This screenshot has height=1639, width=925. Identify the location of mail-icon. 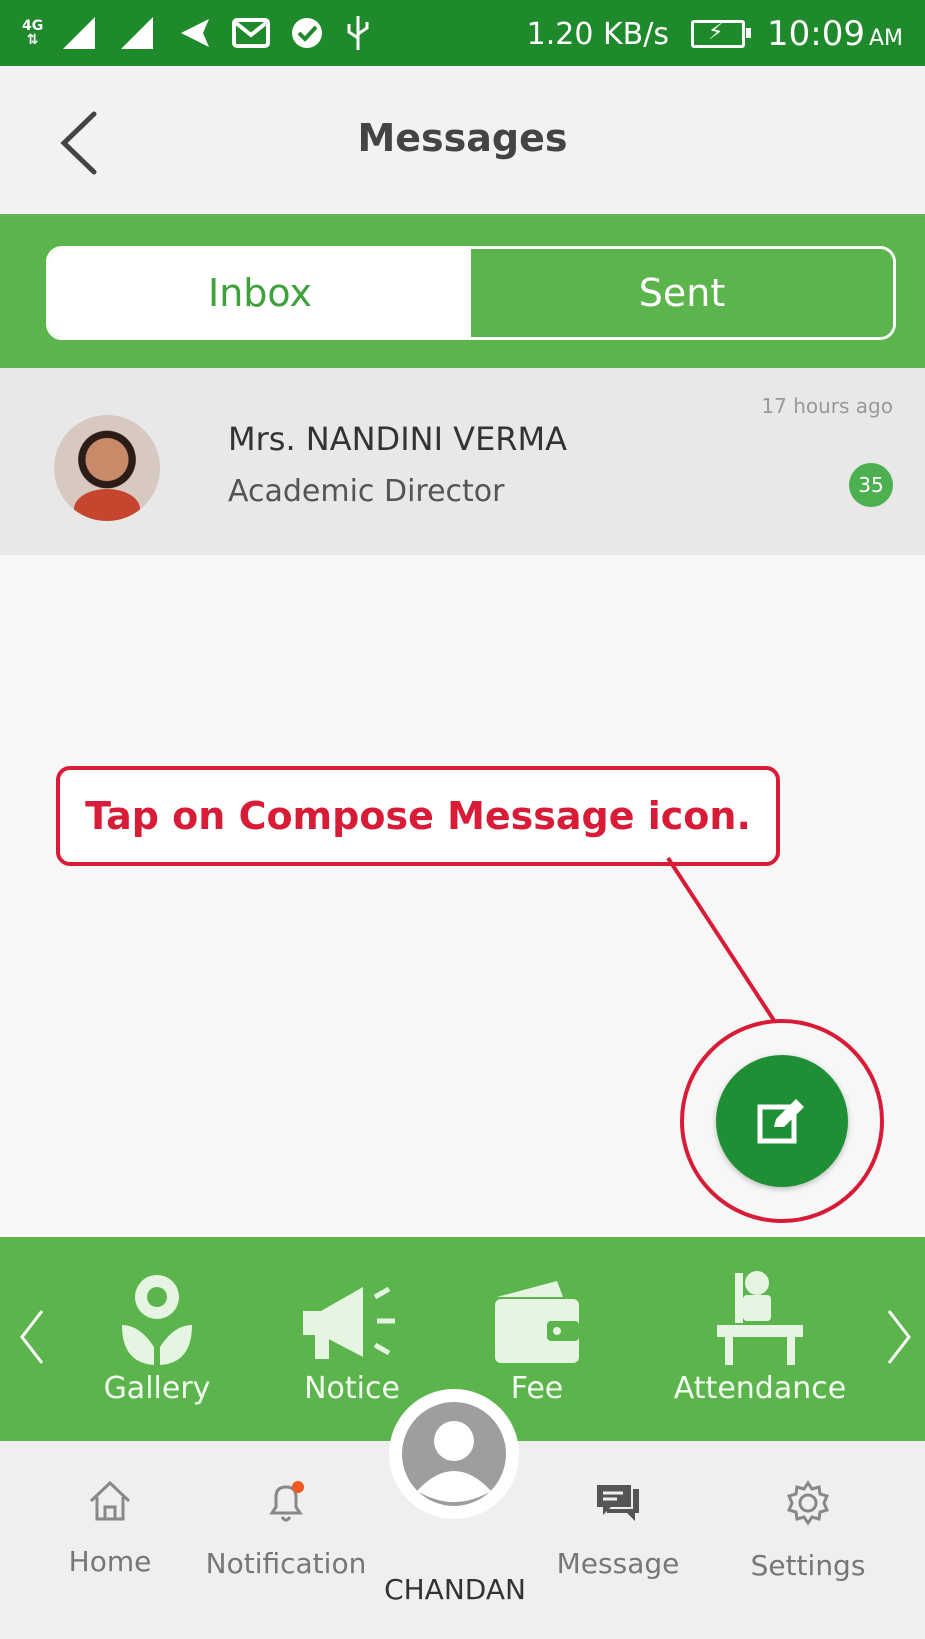
(251, 33).